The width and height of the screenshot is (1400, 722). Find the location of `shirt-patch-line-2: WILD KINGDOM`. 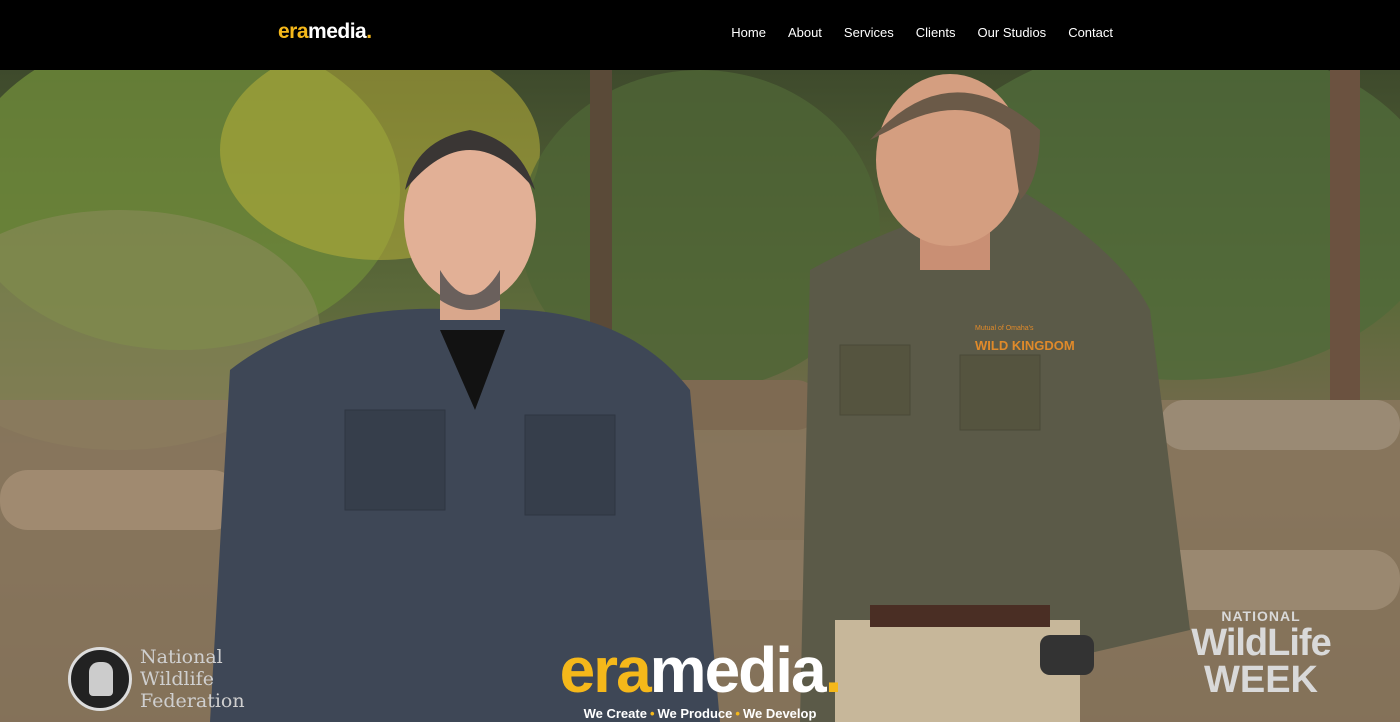

shirt-patch-line-2: WILD KINGDOM is located at coordinates (1025, 345).